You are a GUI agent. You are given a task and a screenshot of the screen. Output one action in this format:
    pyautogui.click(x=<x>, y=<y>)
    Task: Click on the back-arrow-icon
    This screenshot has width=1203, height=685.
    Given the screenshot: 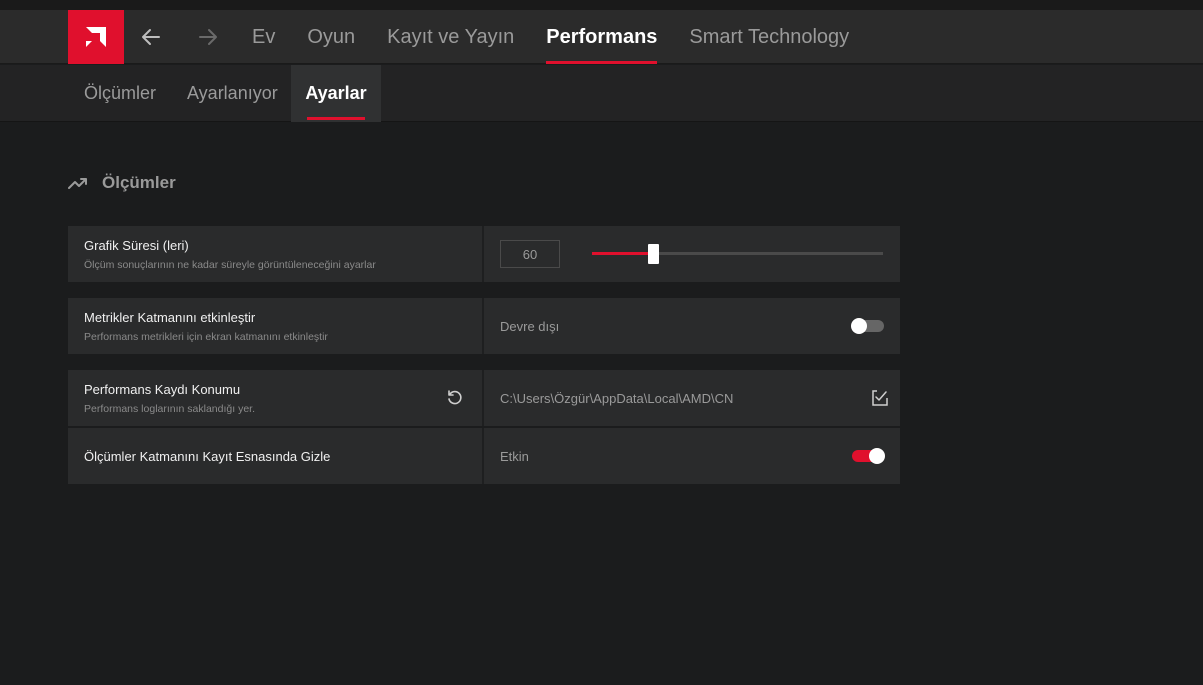 What is the action you would take?
    pyautogui.click(x=151, y=37)
    